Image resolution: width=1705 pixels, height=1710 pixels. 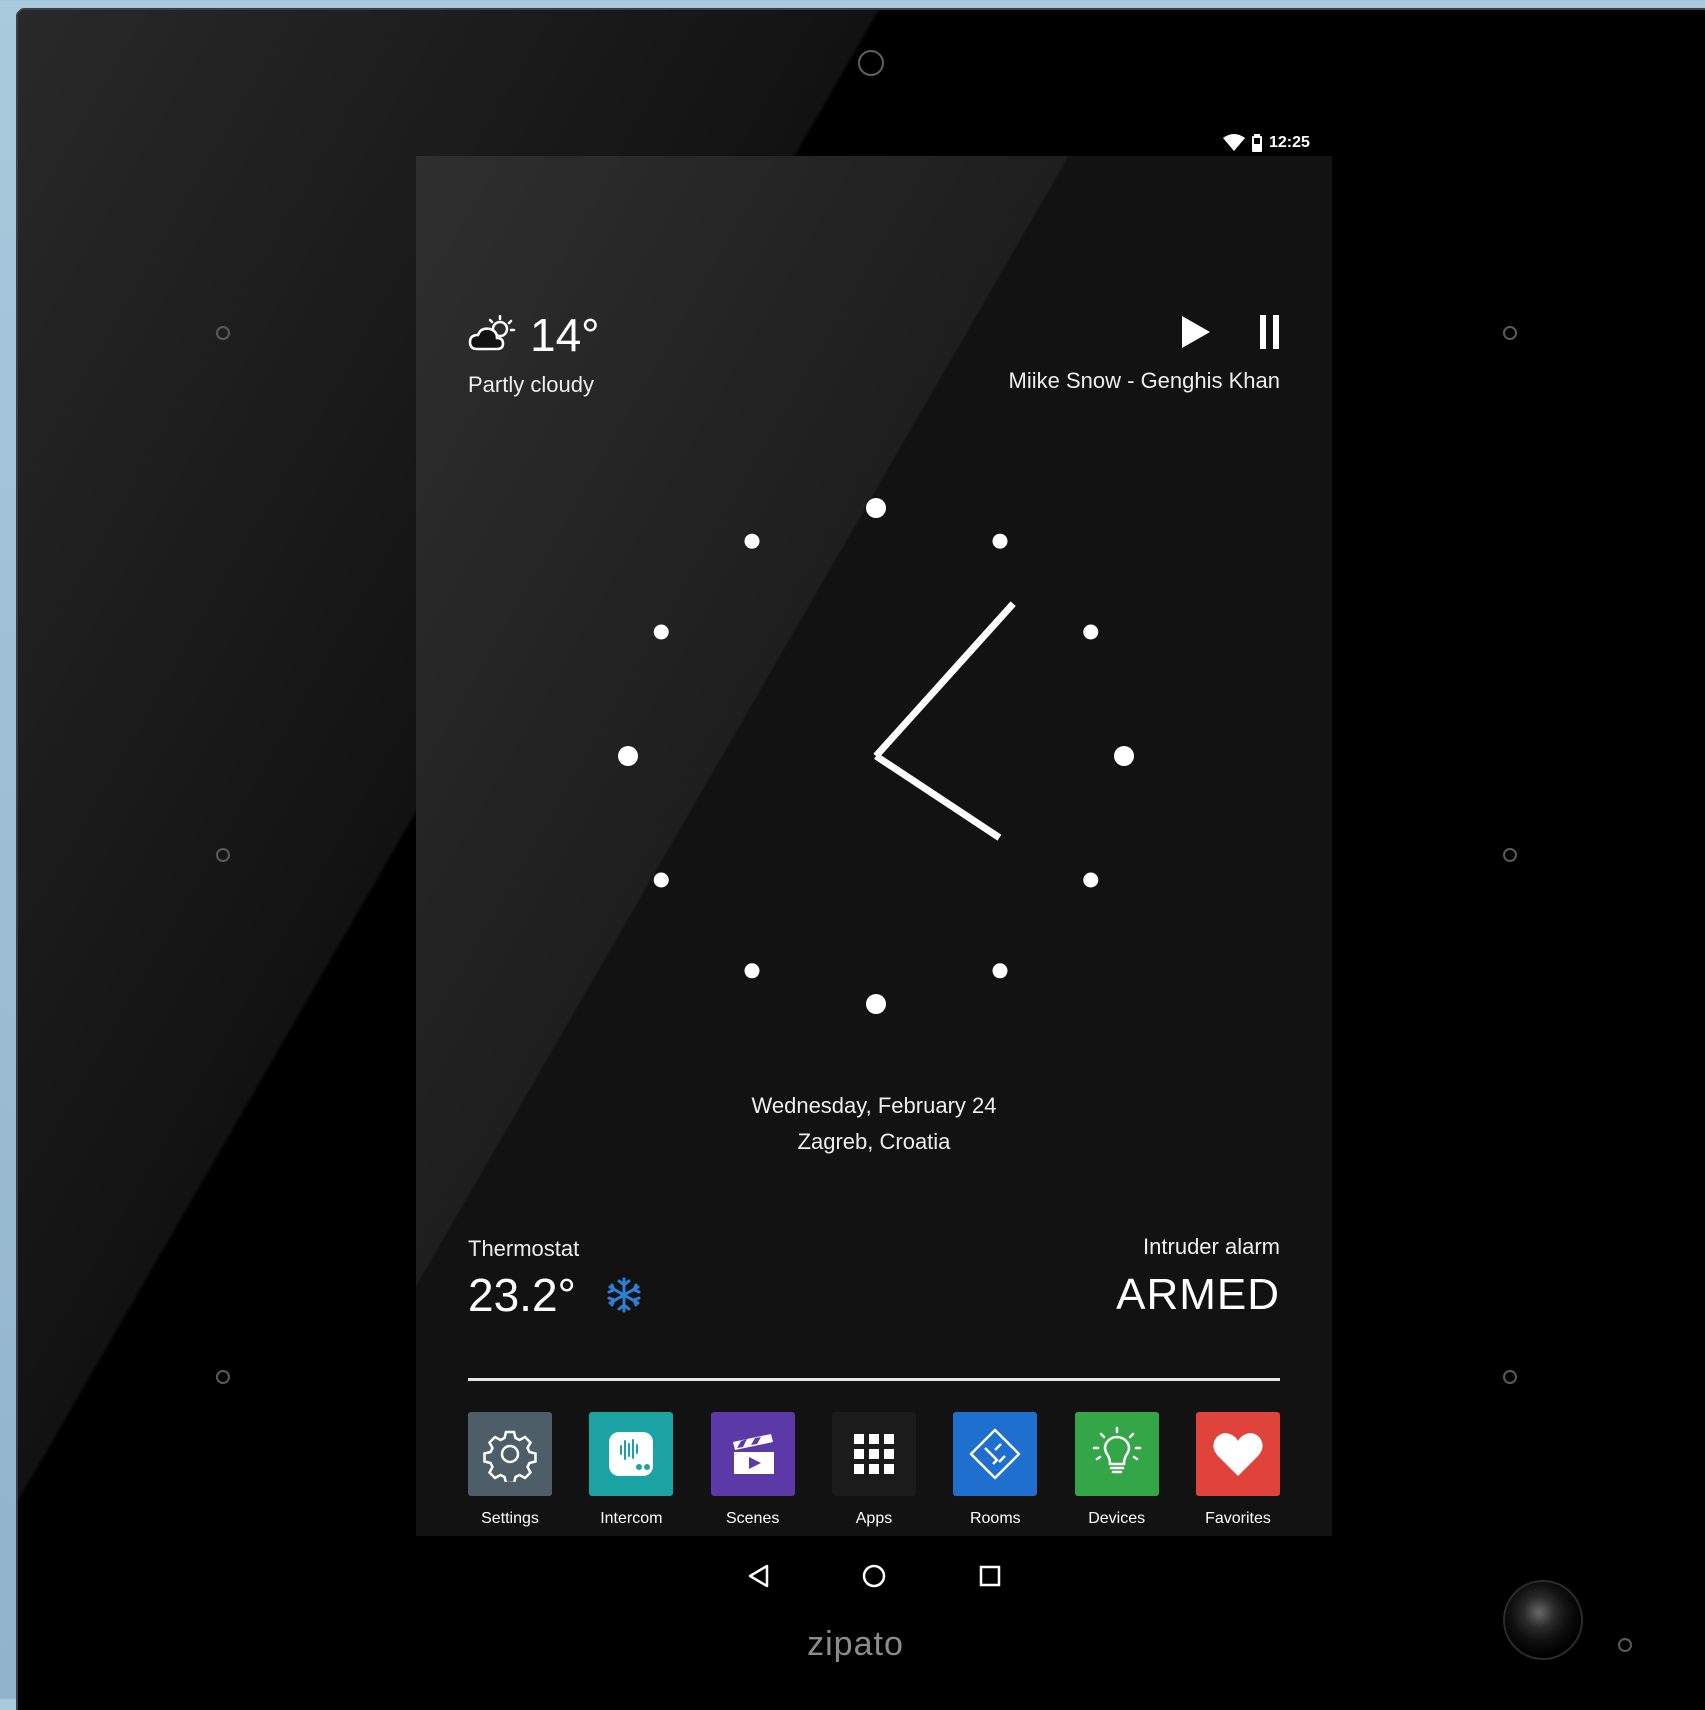 What do you see at coordinates (874, 1379) in the screenshot?
I see `dock-divider` at bounding box center [874, 1379].